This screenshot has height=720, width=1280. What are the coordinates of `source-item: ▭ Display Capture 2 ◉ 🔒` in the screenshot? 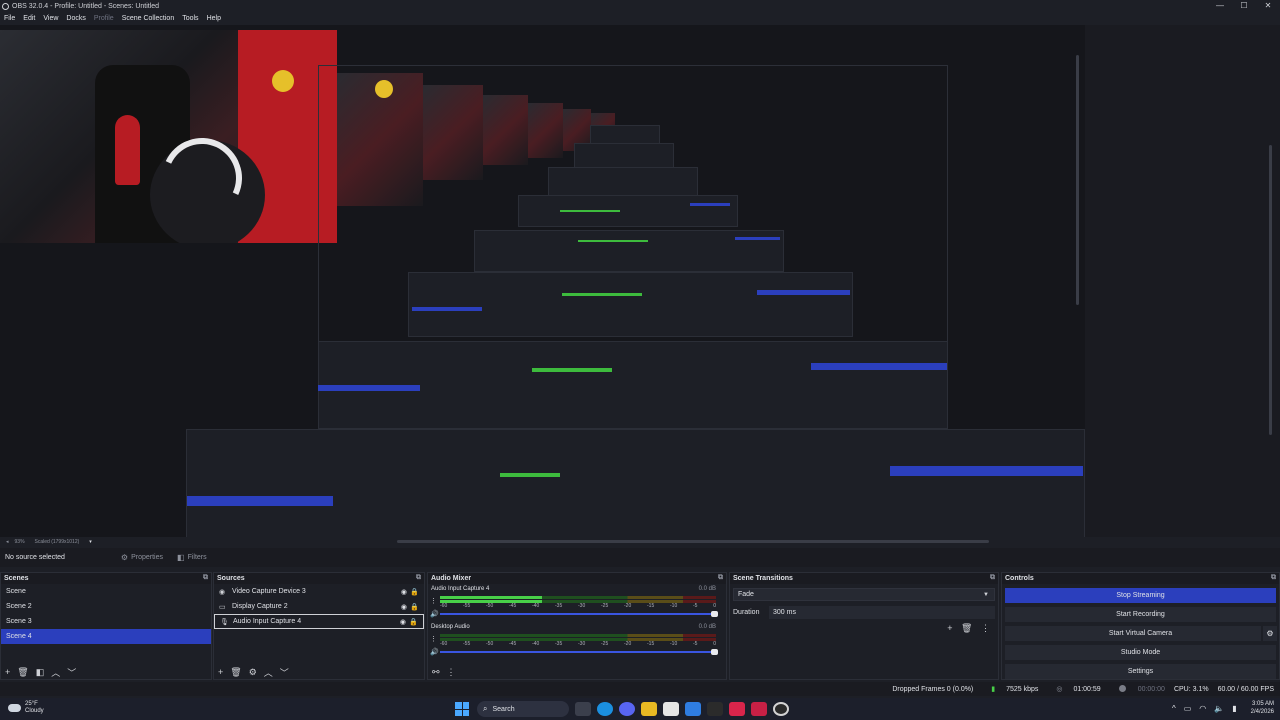 It's located at (319, 606).